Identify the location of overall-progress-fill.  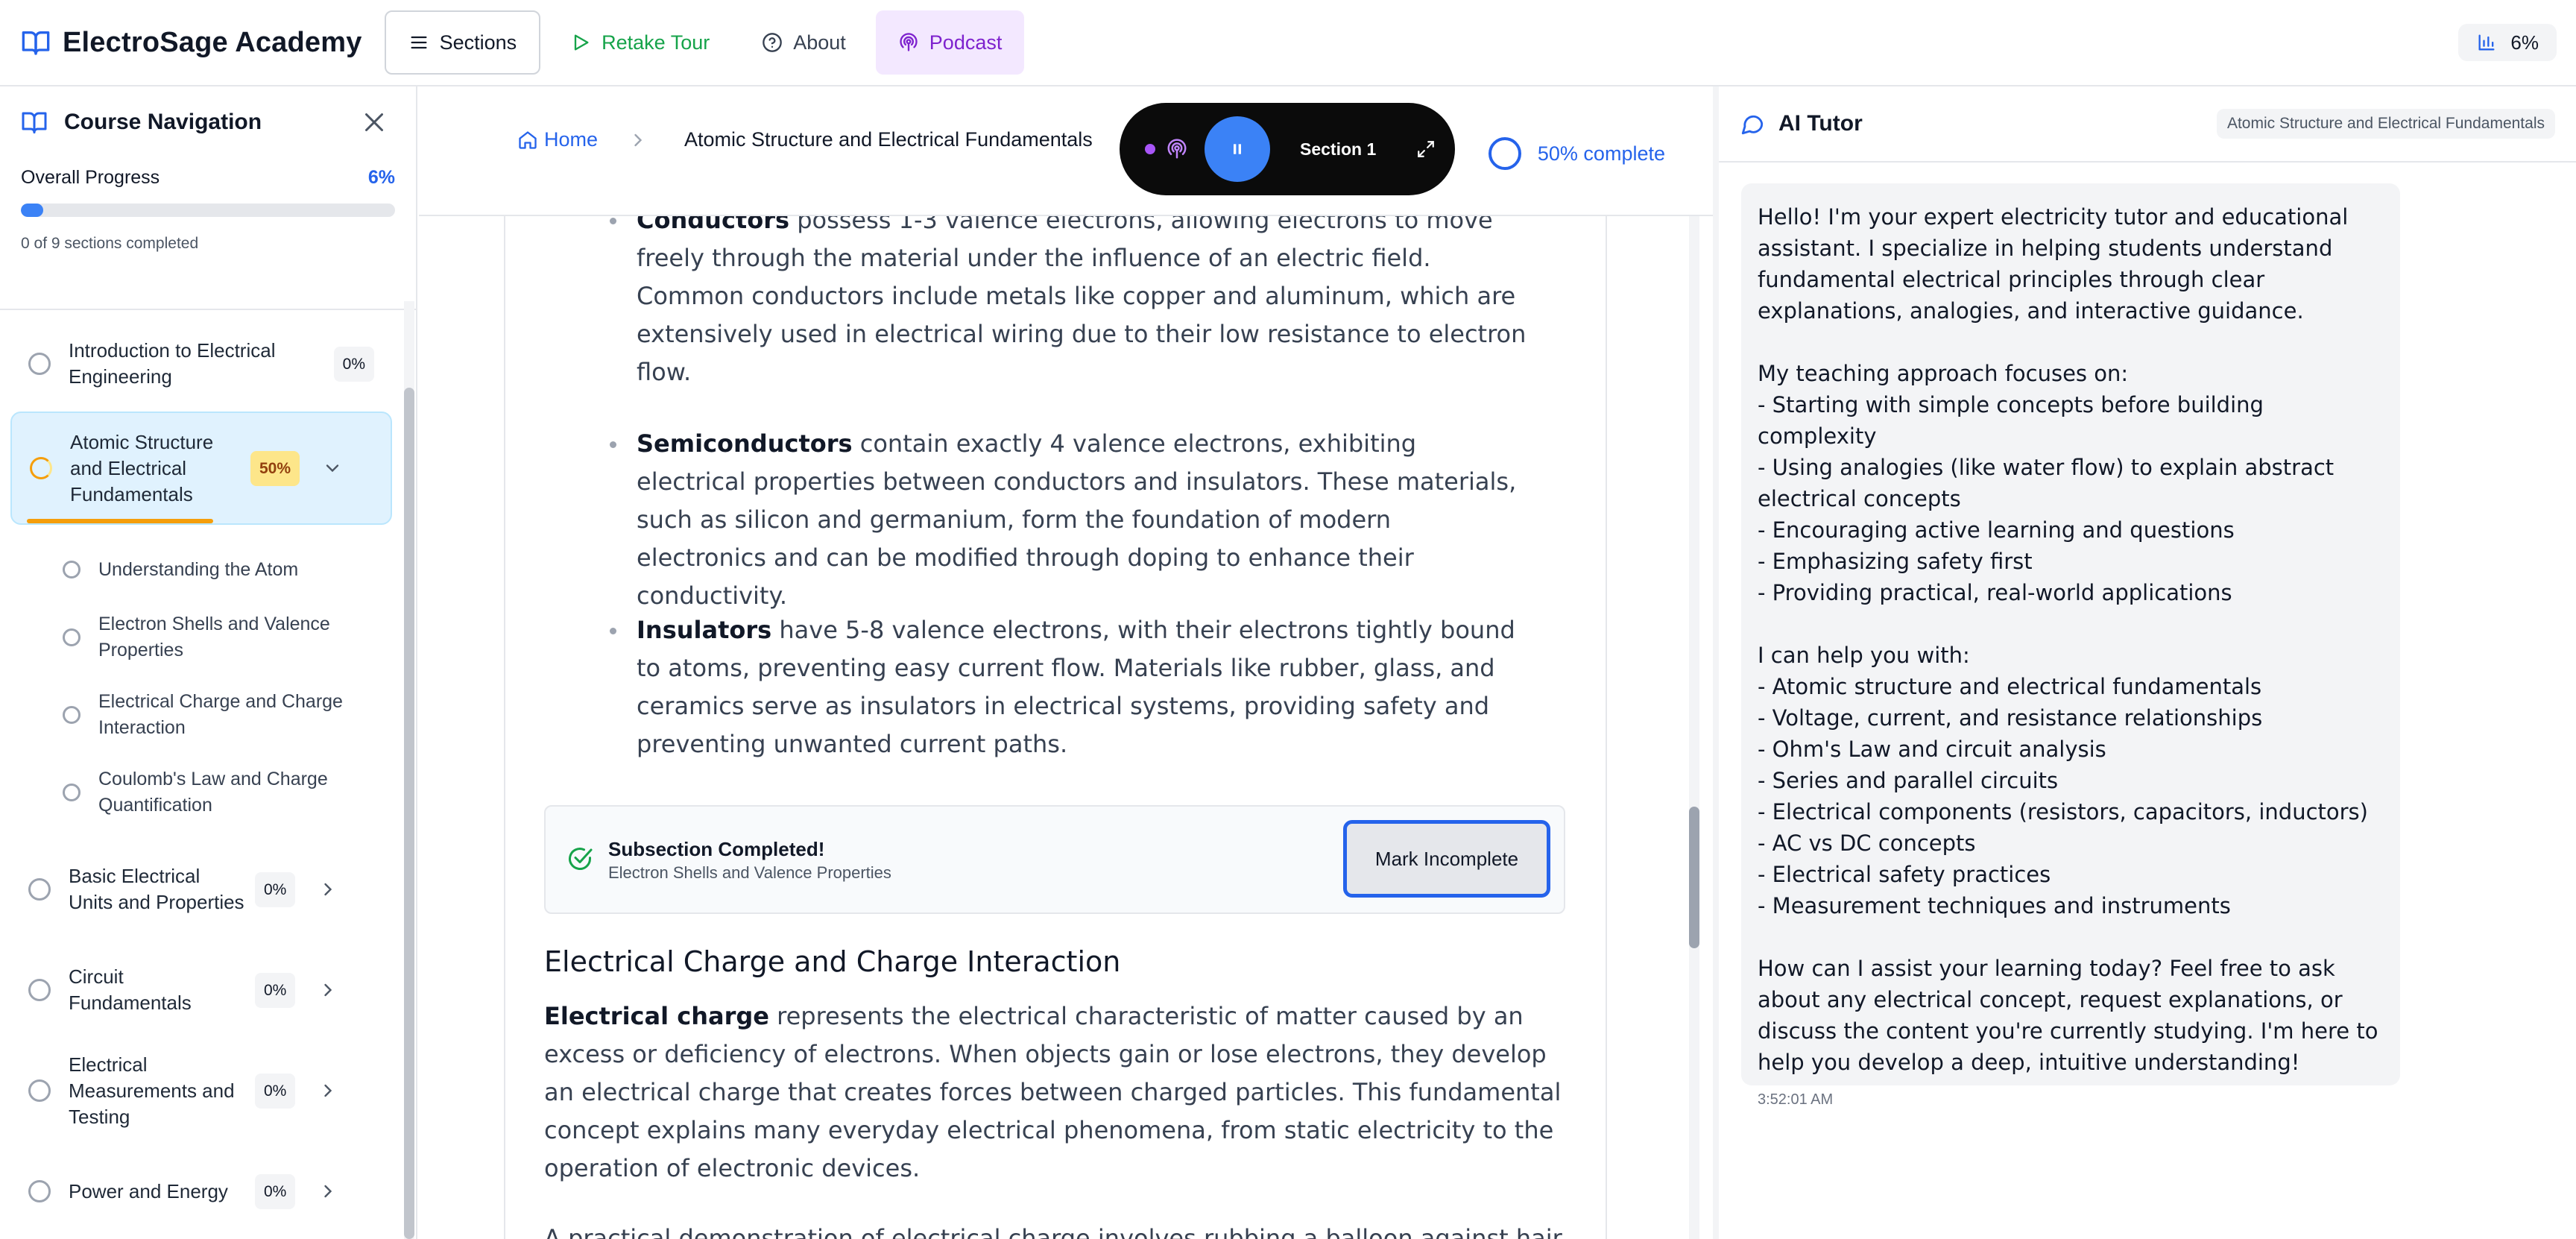
(33, 211).